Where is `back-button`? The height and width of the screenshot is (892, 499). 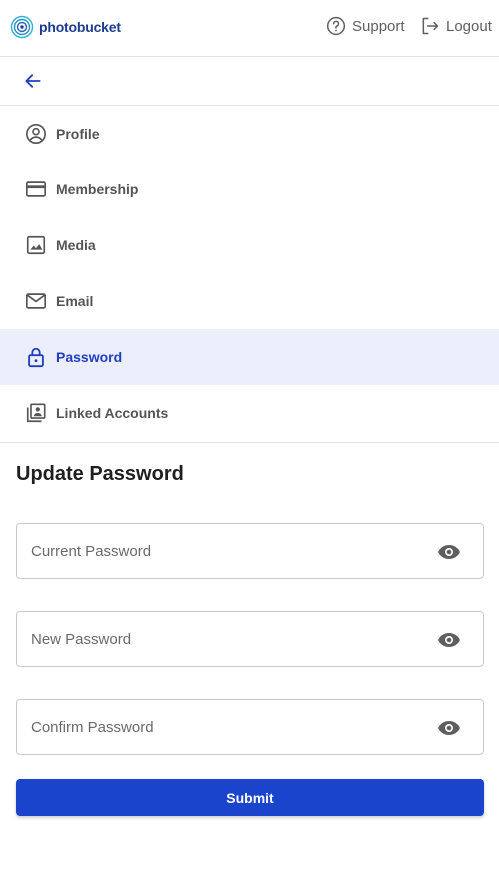 back-button is located at coordinates (33, 81).